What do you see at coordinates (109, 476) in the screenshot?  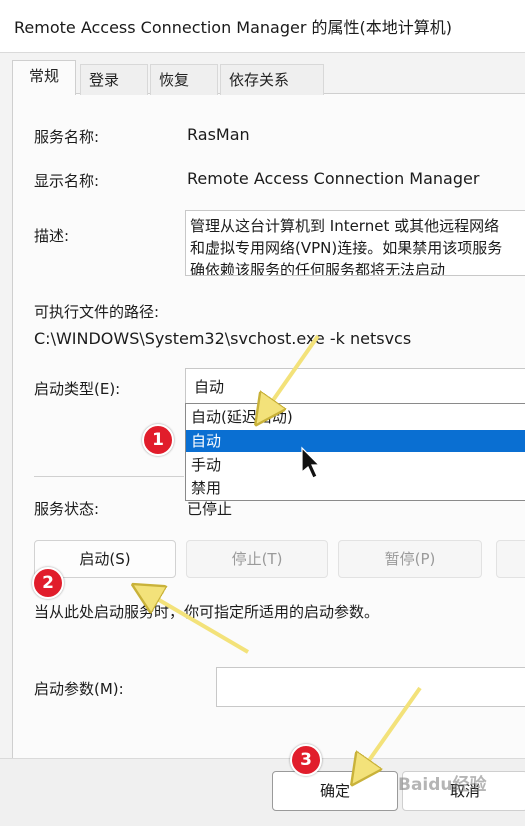 I see `separator` at bounding box center [109, 476].